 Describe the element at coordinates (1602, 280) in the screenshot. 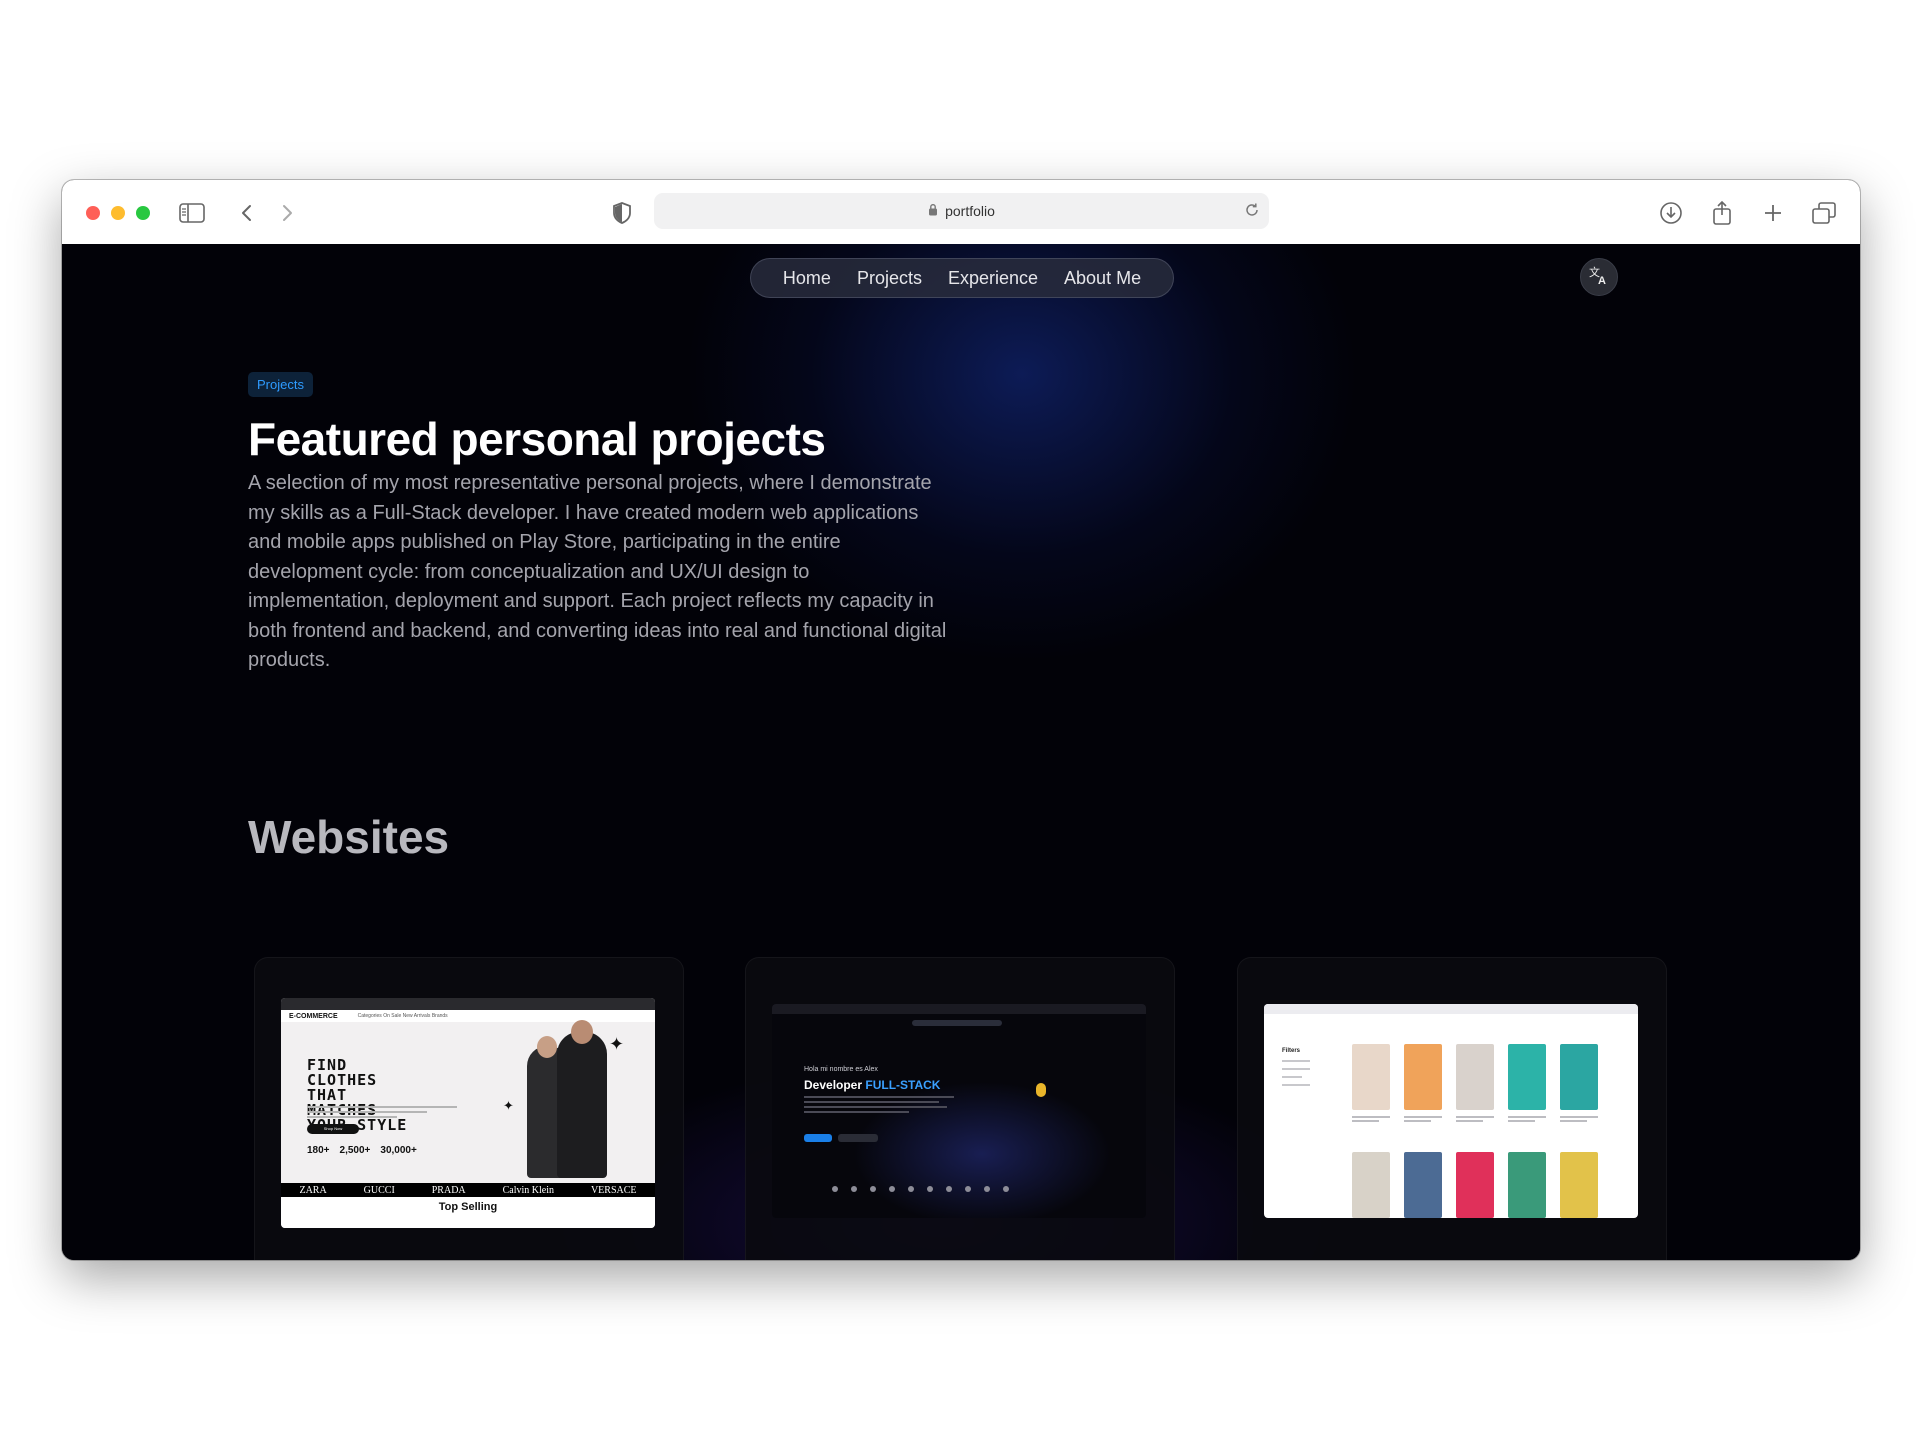

I see `svg-text: A` at that location.